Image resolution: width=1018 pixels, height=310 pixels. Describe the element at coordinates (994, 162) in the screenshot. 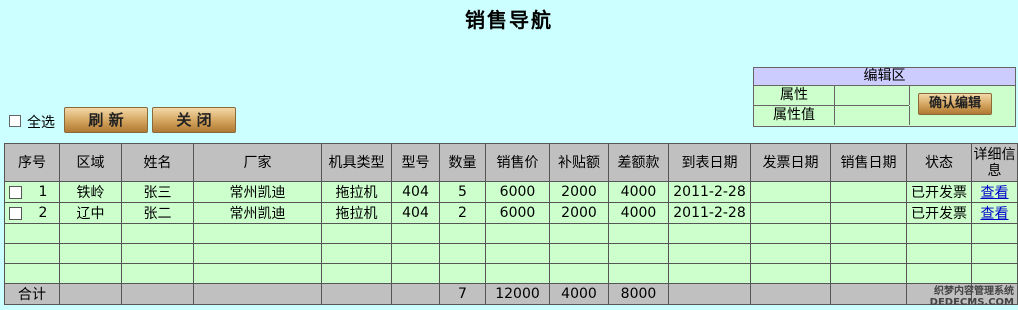

I see `col-header: 详细信息` at that location.